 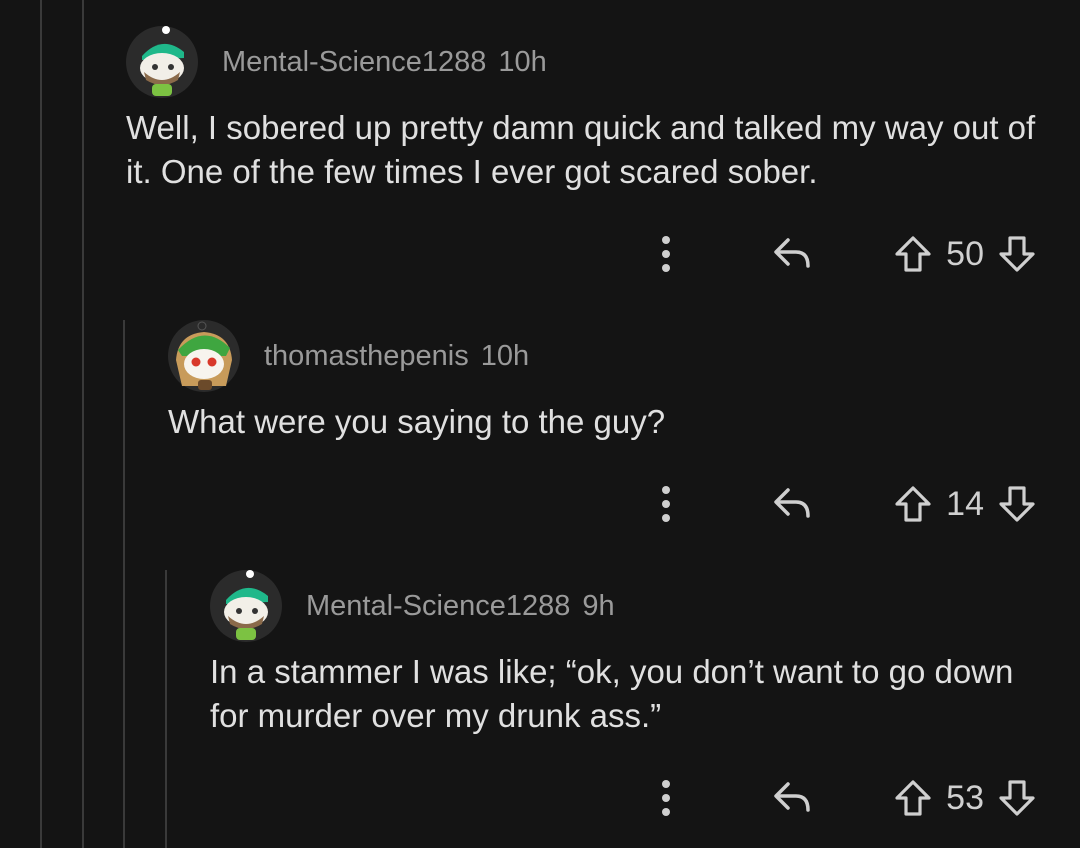 What do you see at coordinates (602, 356) in the screenshot?
I see `comment-header: thomasthepenis 10h` at bounding box center [602, 356].